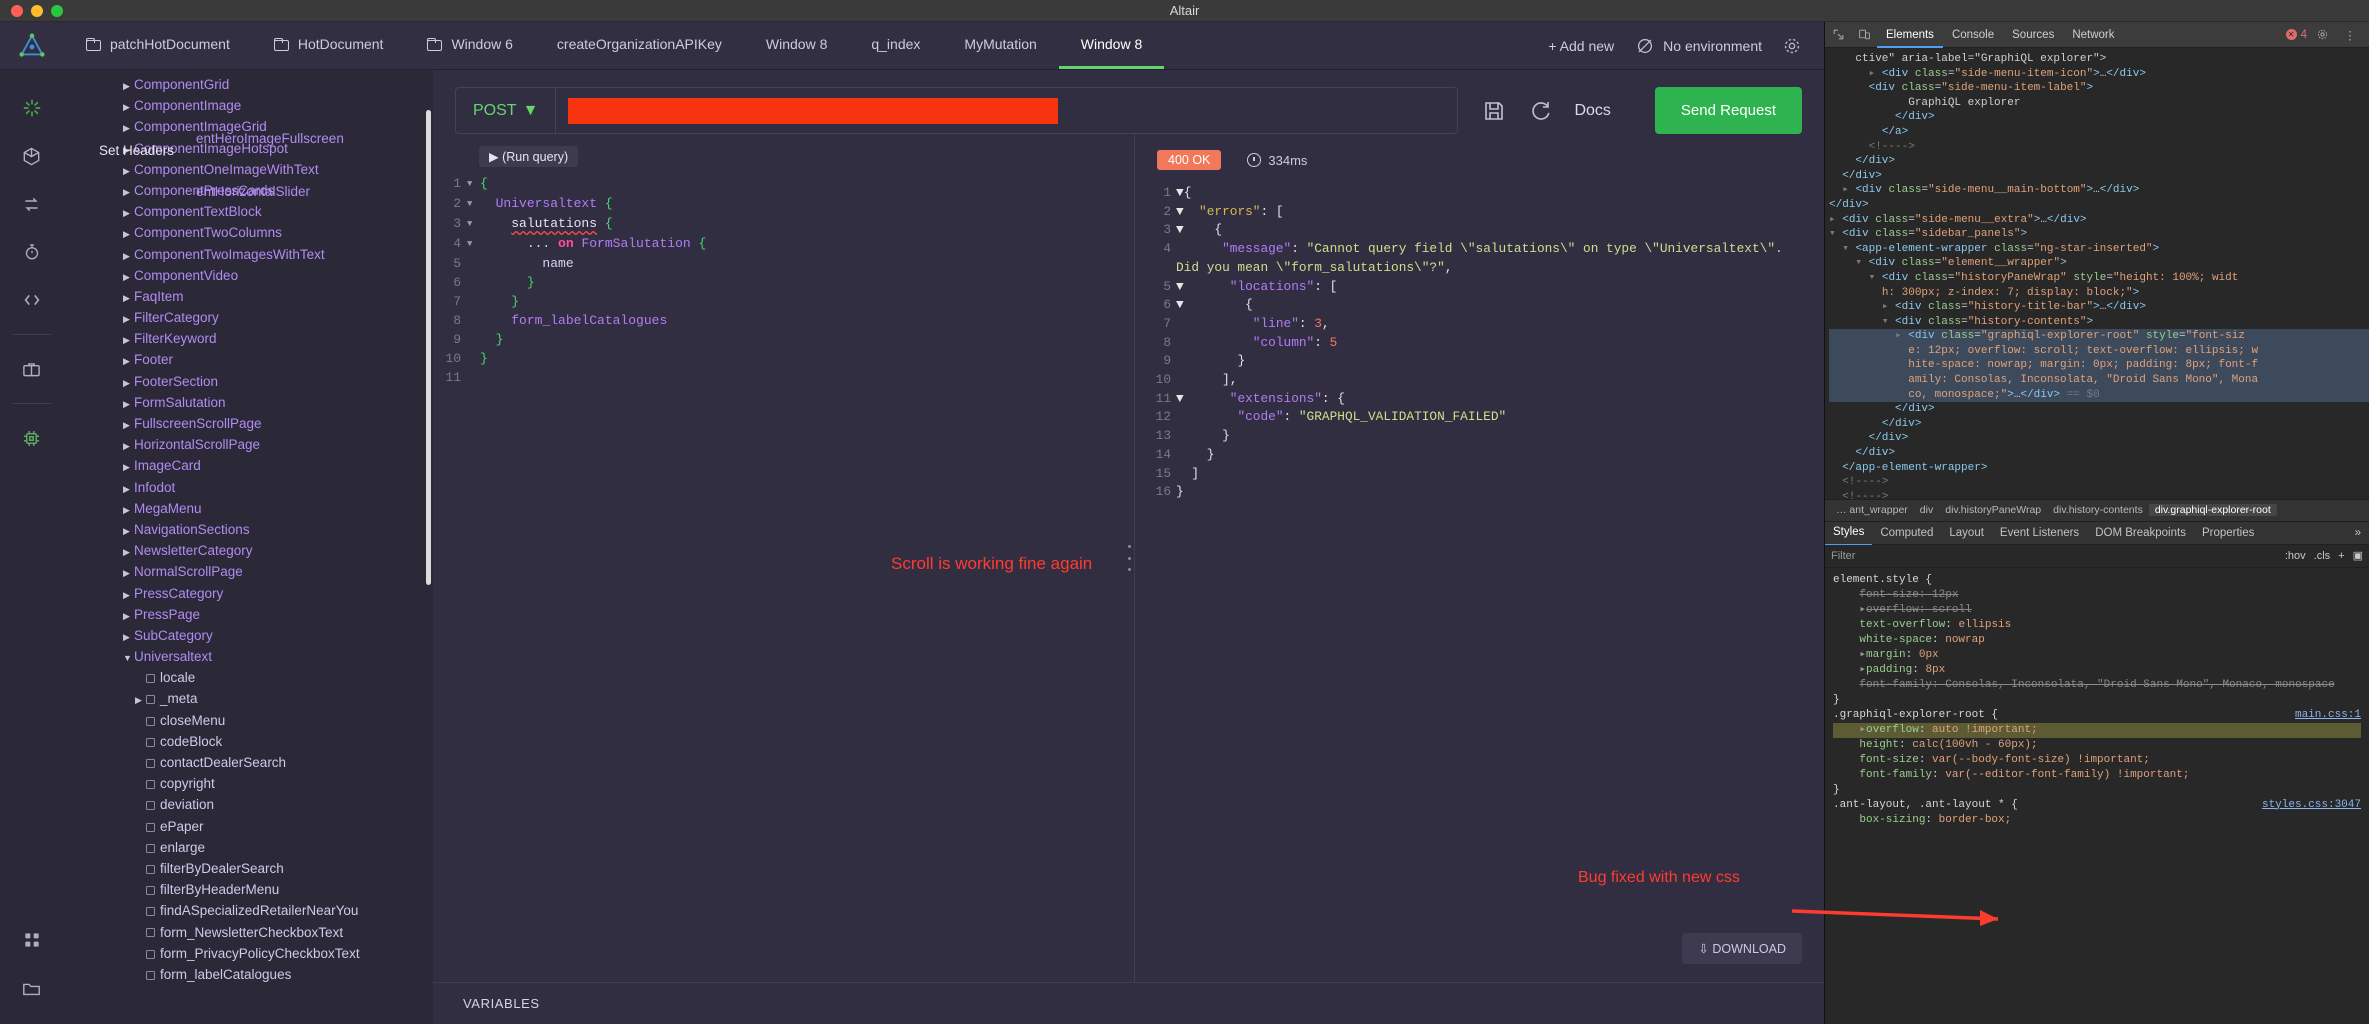 The height and width of the screenshot is (1024, 2369). What do you see at coordinates (248, 953) in the screenshot?
I see `docs-field-item: form_PrivacyPolicyCheckboxText` at bounding box center [248, 953].